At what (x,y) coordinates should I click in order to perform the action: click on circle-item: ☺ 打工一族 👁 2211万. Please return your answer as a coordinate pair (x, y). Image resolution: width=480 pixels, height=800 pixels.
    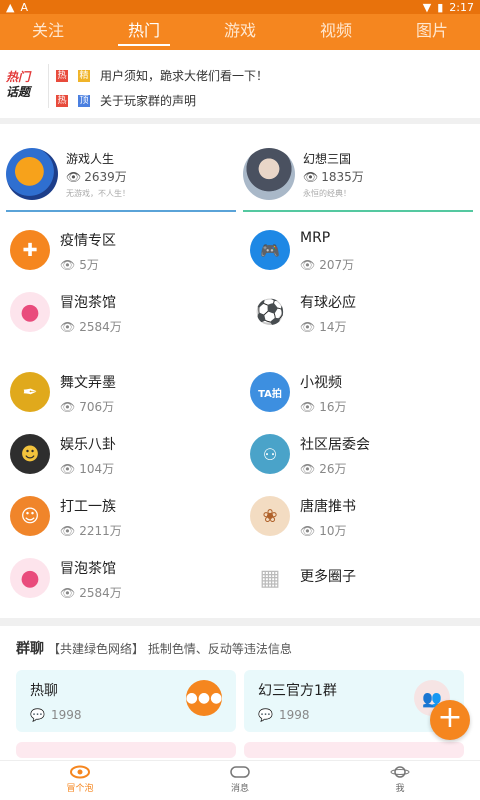
    Looking at the image, I should click on (120, 524).